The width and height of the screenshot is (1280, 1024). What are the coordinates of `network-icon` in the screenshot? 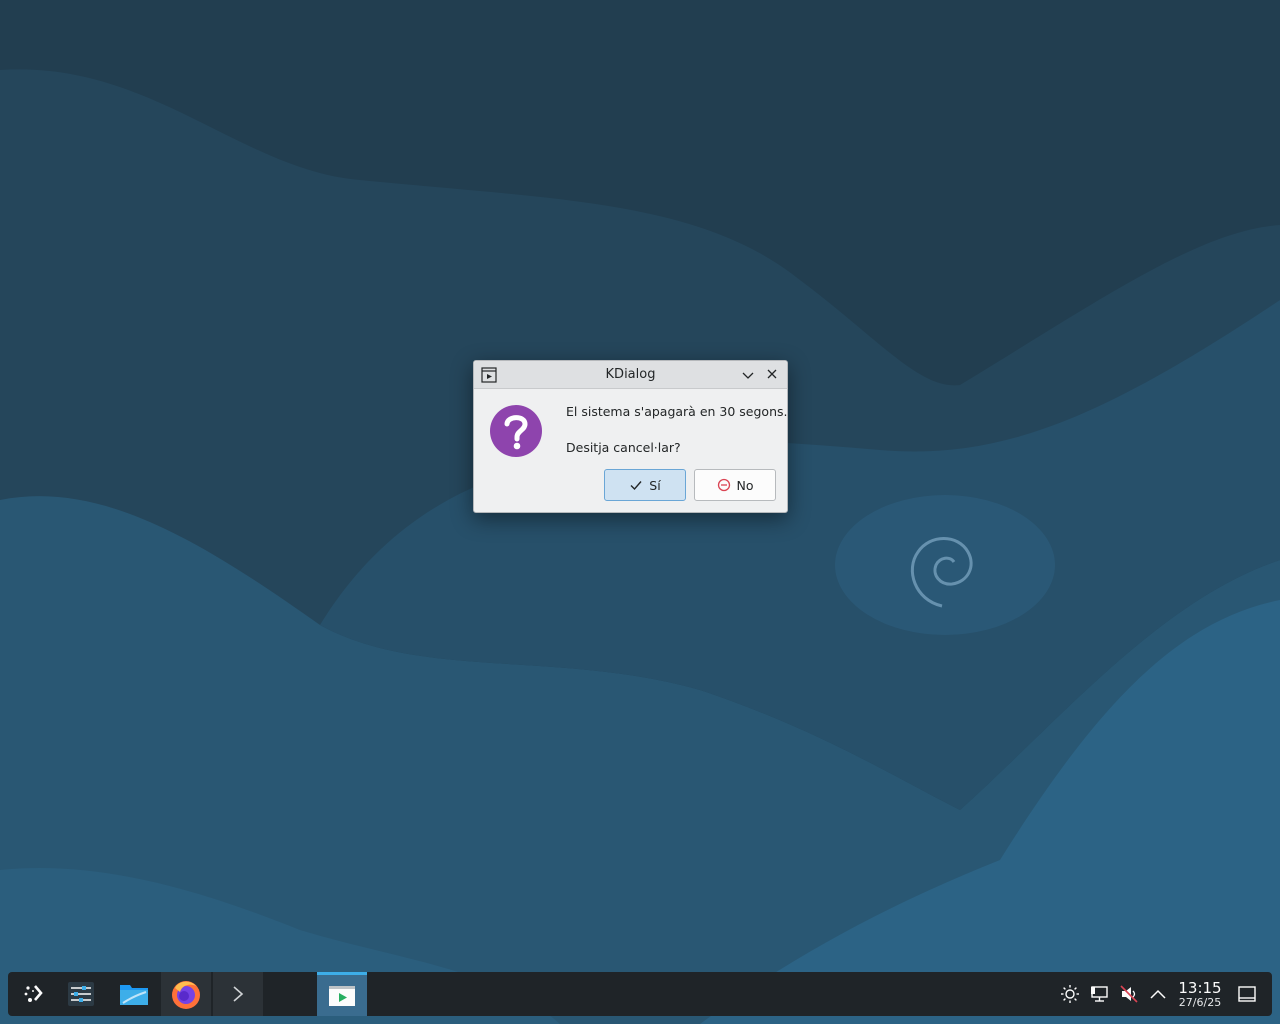 It's located at (1100, 994).